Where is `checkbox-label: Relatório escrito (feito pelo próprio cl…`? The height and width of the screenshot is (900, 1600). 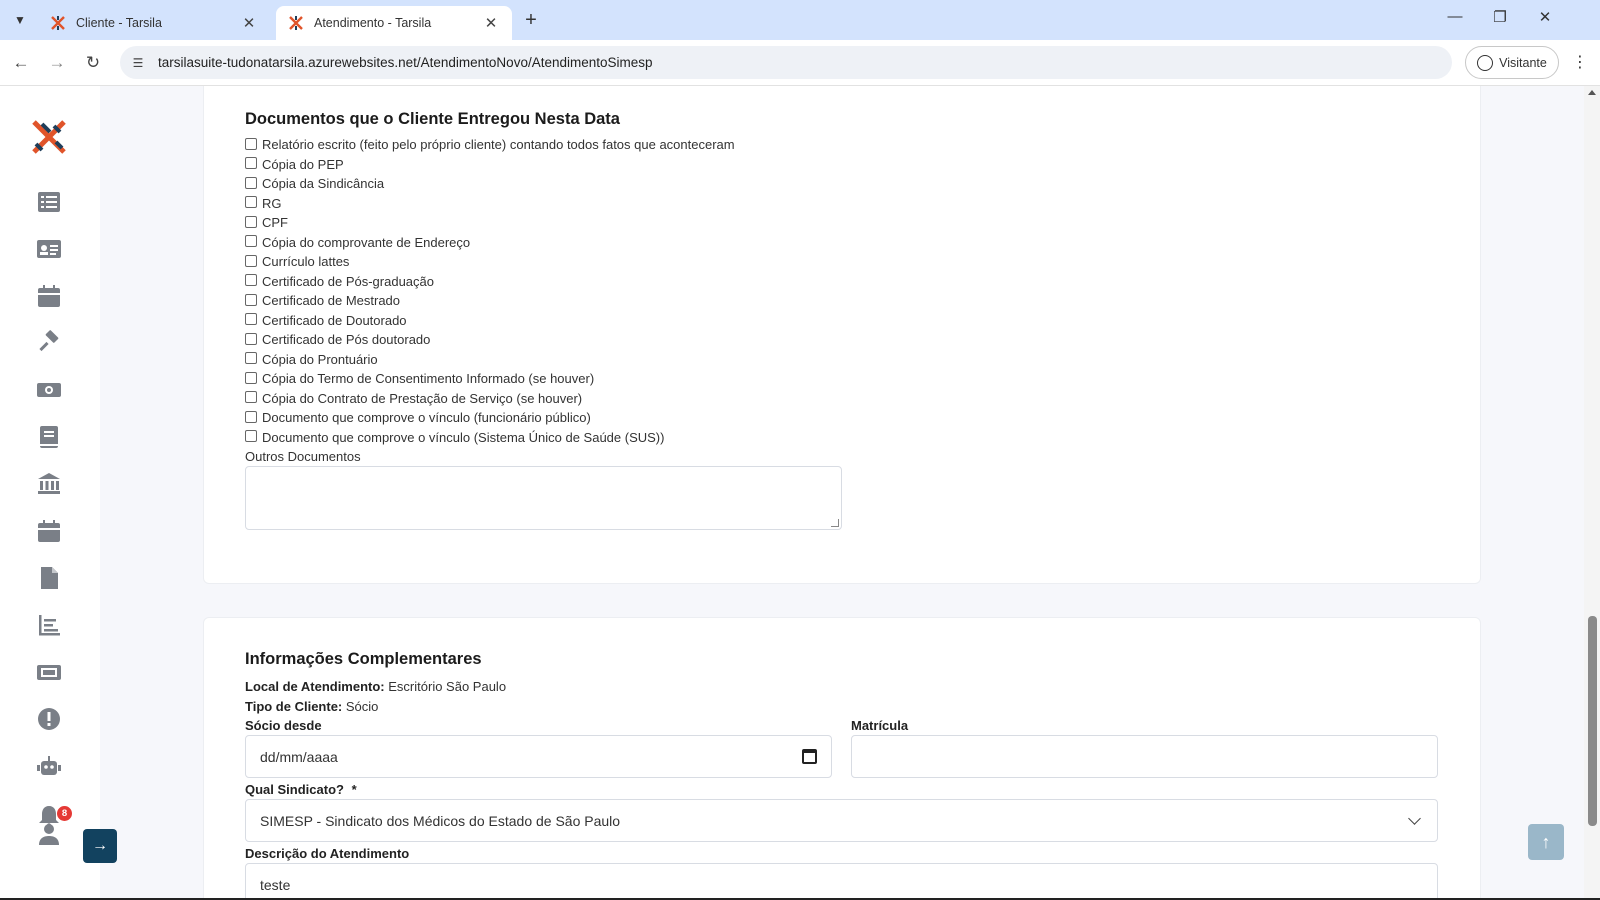
checkbox-label: Relatório escrito (feito pelo próprio cl… is located at coordinates (498, 145).